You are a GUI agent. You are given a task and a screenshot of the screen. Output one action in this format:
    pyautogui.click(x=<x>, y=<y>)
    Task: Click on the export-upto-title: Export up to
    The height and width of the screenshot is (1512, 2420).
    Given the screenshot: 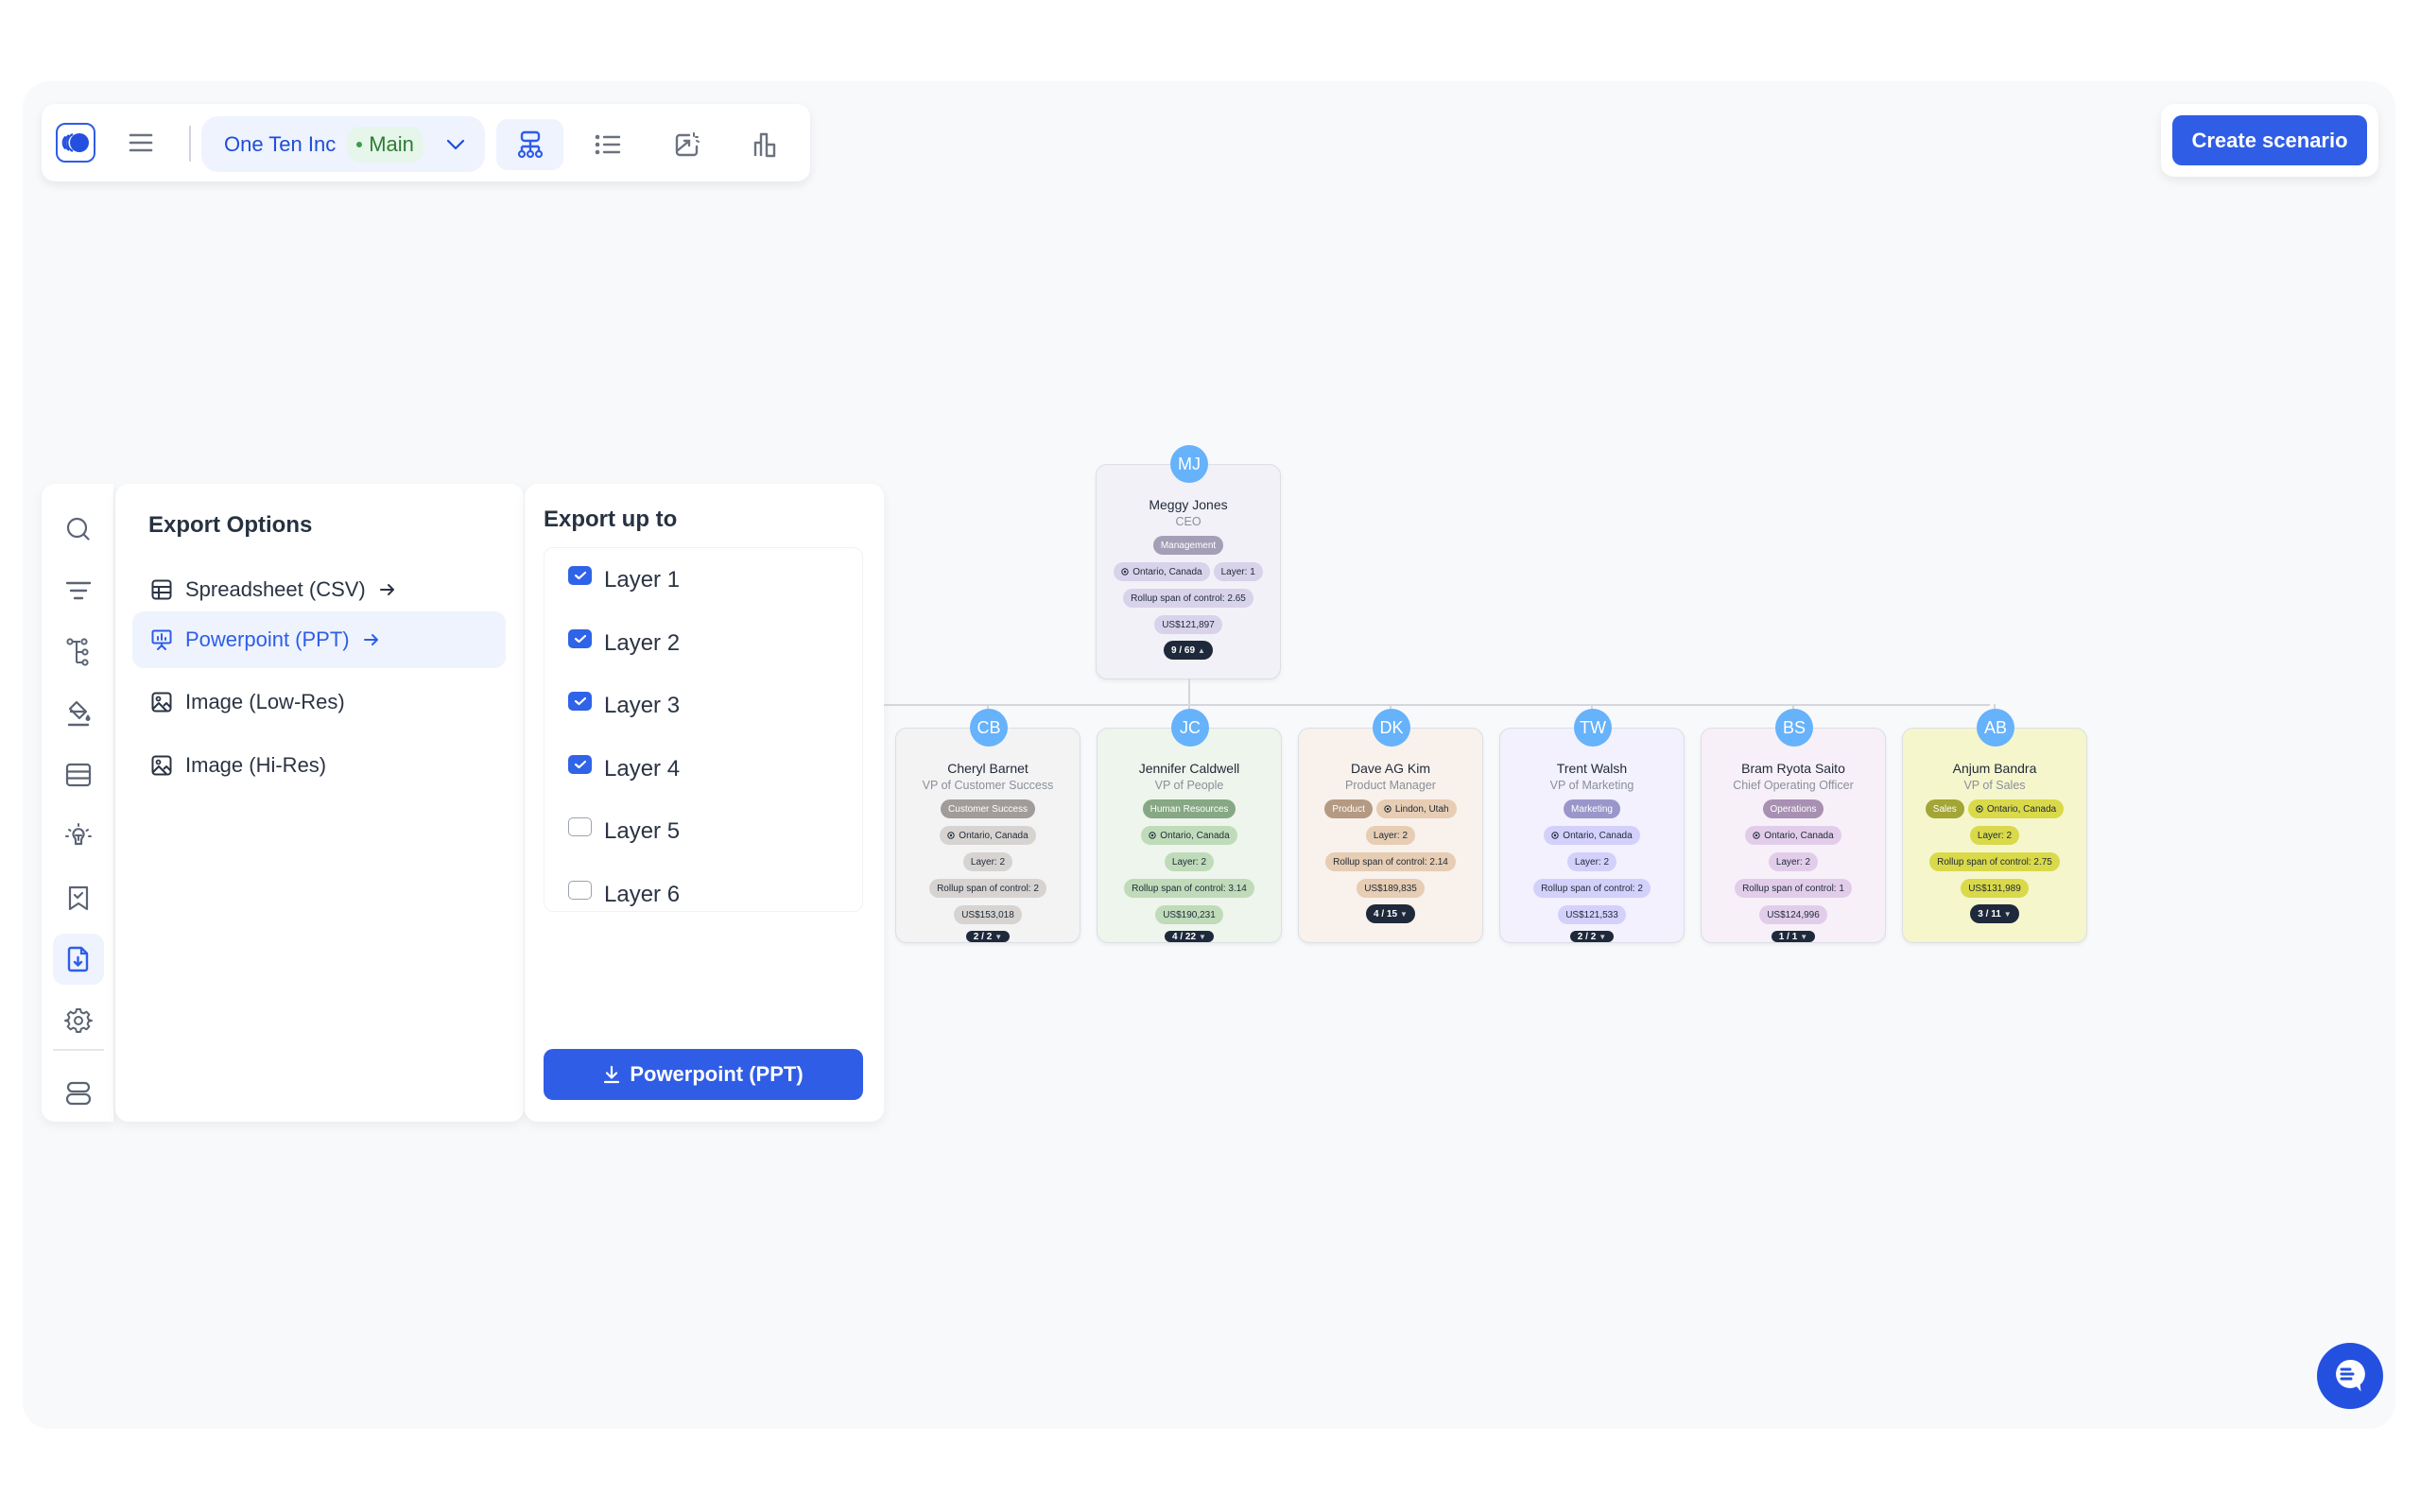 What is the action you would take?
    pyautogui.click(x=611, y=519)
    